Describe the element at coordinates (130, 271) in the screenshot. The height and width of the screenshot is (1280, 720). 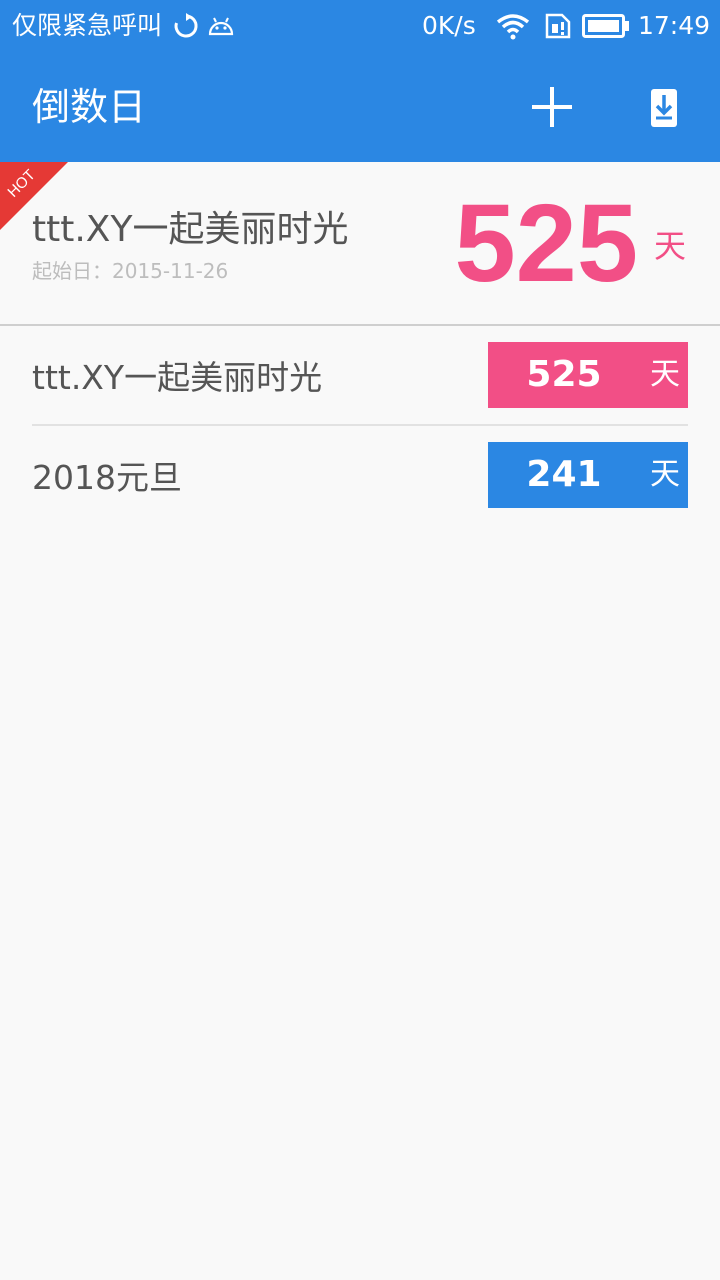
I see `featured-event-start-date: 起始日：2015-11-26` at that location.